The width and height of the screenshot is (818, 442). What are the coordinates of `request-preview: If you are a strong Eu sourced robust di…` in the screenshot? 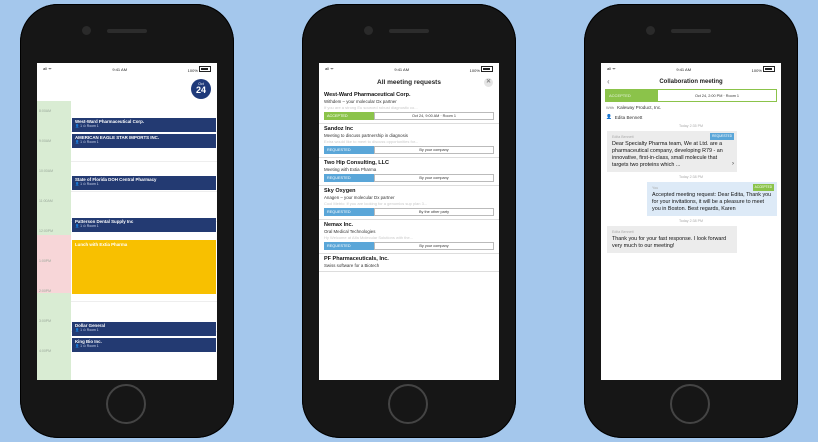 It's located at (371, 107).